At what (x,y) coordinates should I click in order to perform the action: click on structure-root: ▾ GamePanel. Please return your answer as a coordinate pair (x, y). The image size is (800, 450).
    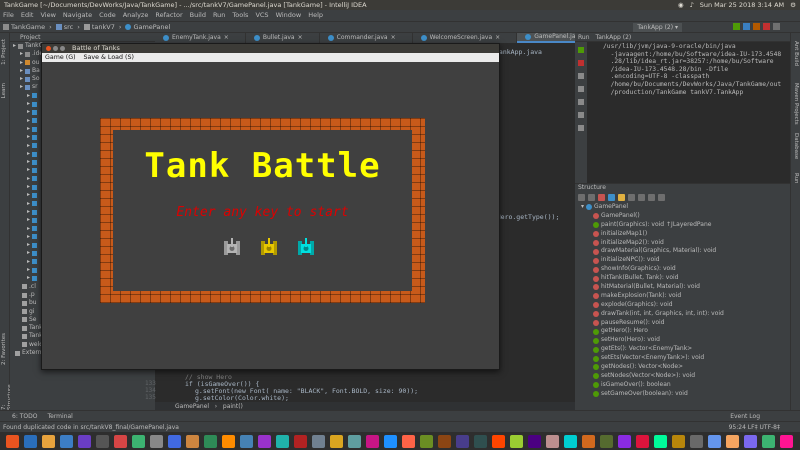
    Looking at the image, I should click on (682, 207).